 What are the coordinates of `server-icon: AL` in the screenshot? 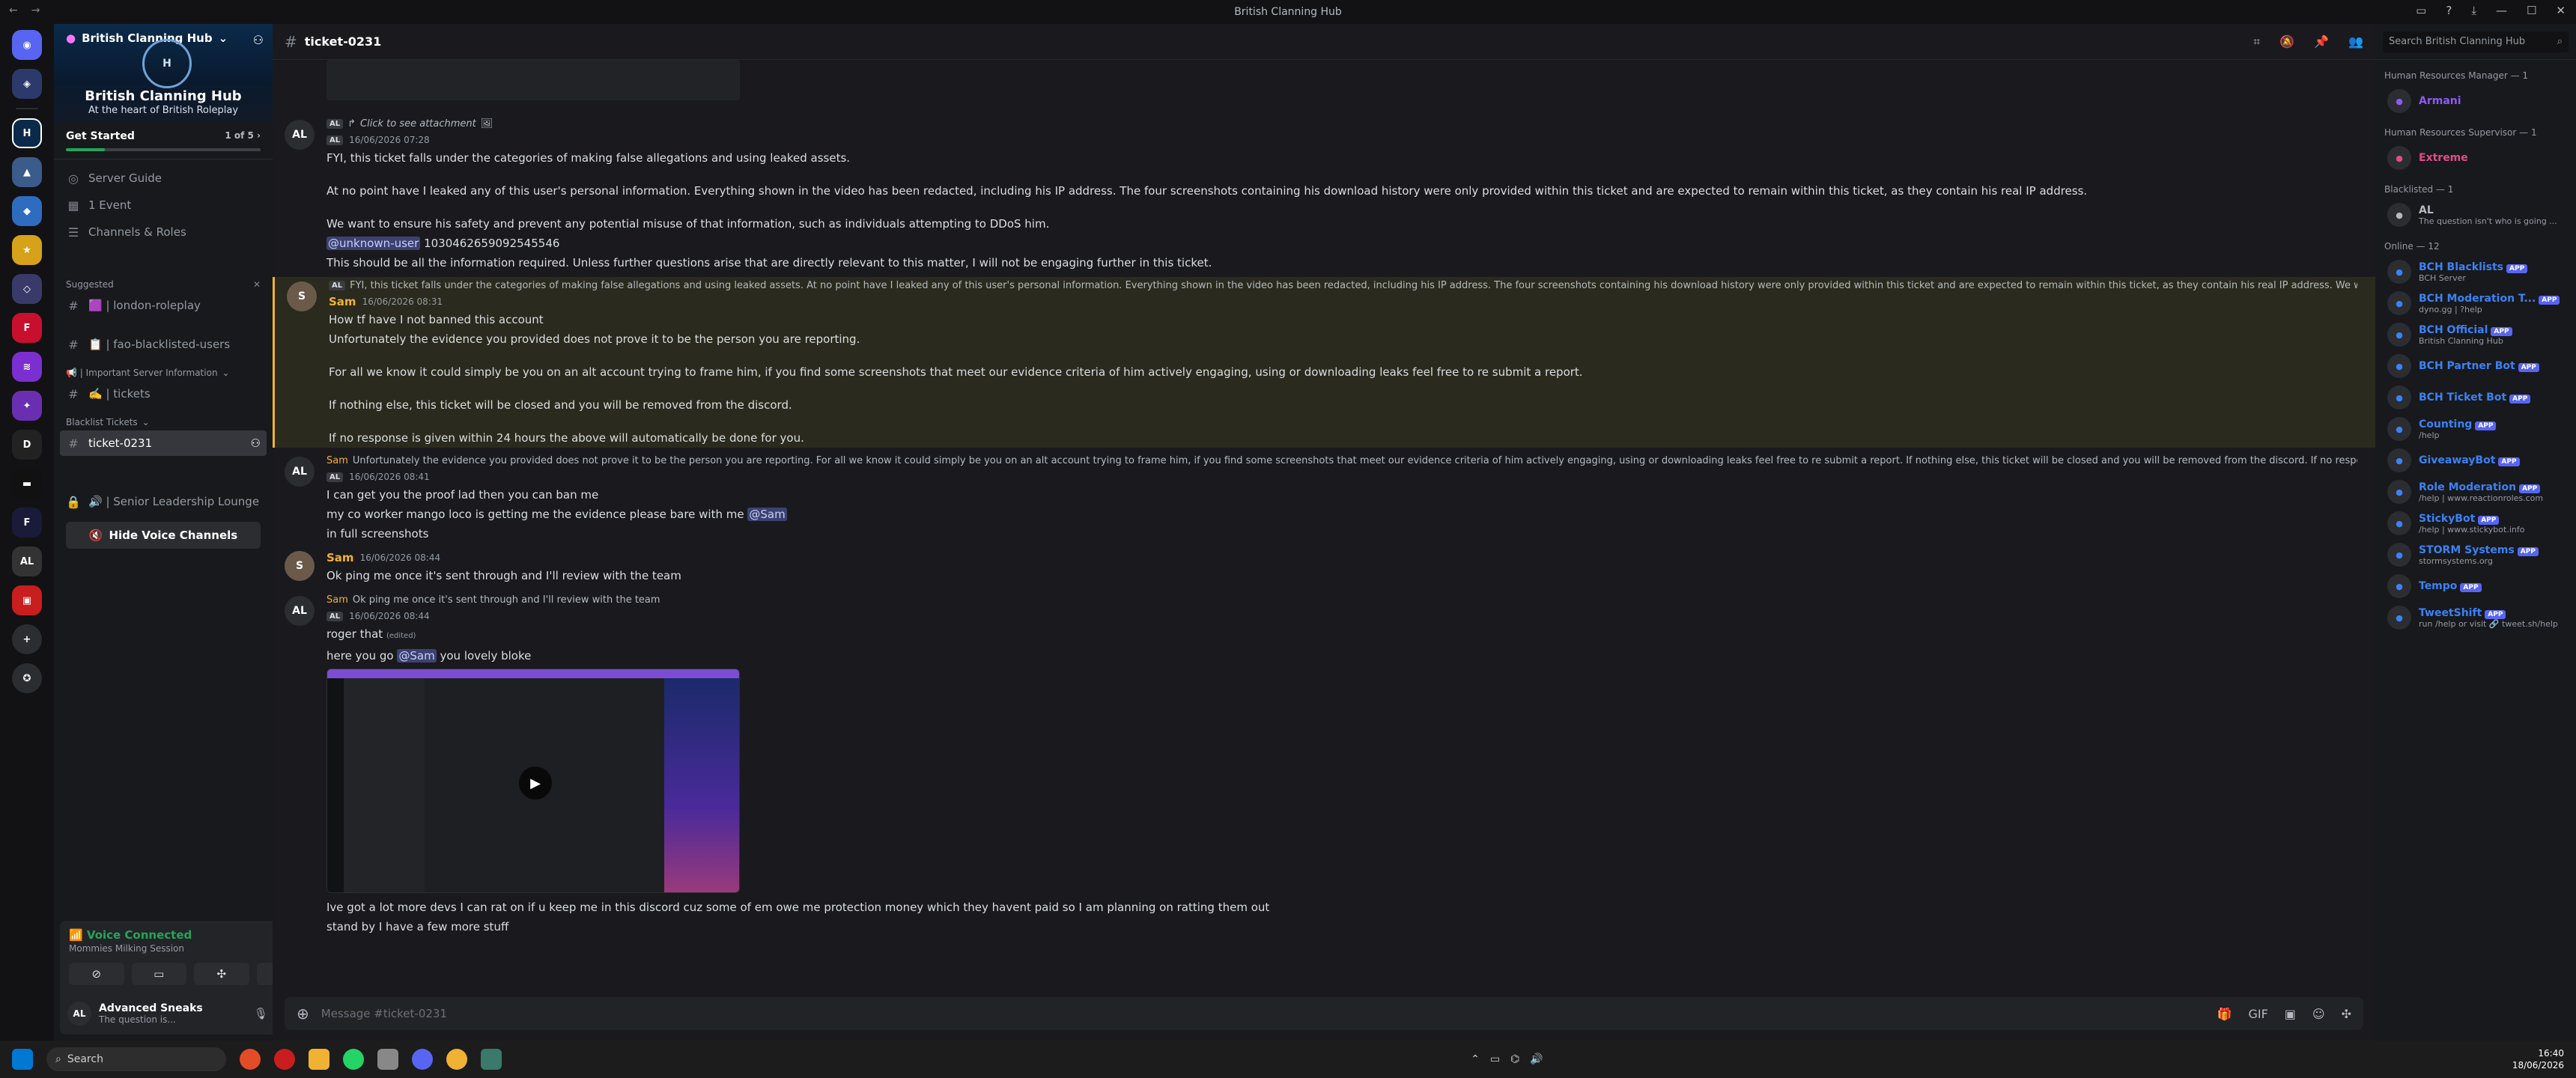 It's located at (27, 561).